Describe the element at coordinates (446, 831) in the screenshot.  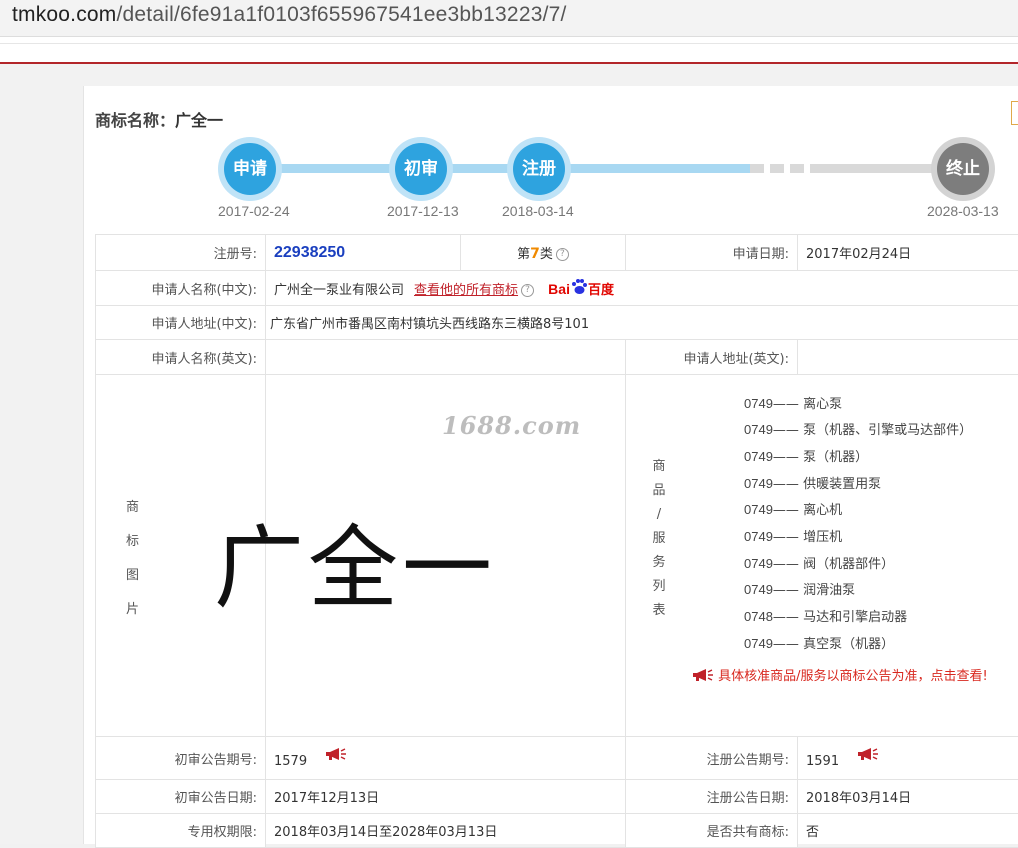
I see `exclusive-value: 2018年03月14日至2028年03月13日` at that location.